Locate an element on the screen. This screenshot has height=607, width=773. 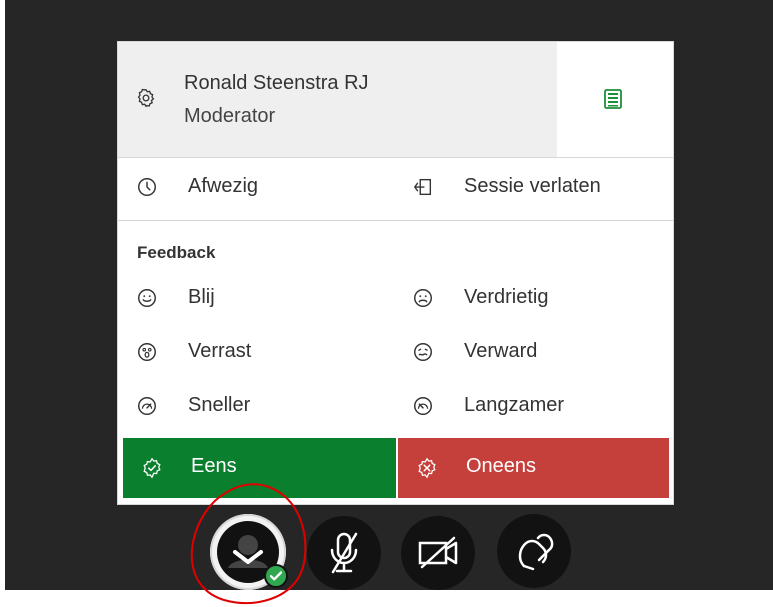
leave-session-item: Sessie verlaten is located at coordinates (532, 189).